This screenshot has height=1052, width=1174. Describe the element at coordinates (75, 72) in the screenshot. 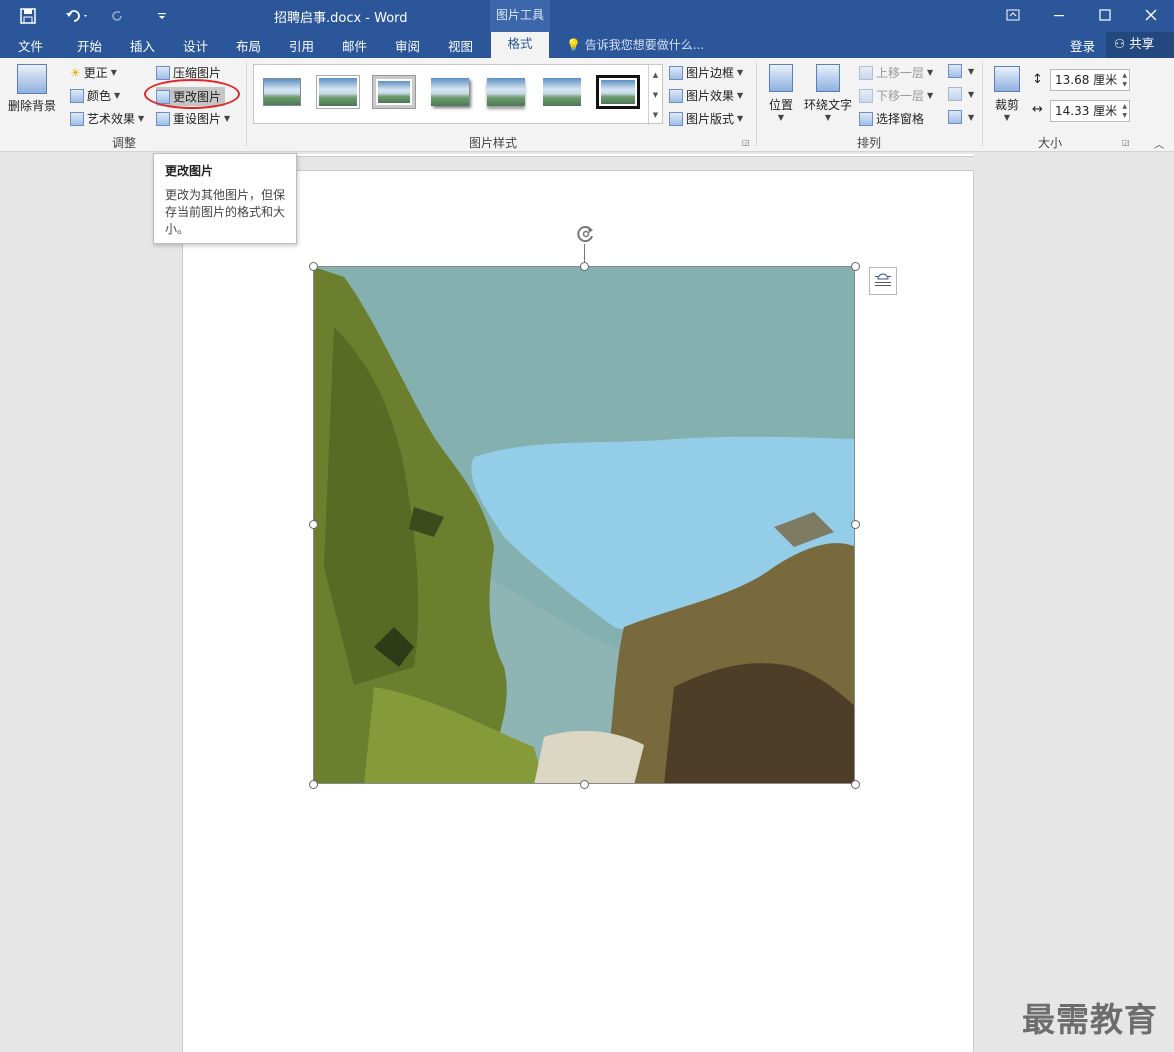

I see `sun-icon: ☀` at that location.